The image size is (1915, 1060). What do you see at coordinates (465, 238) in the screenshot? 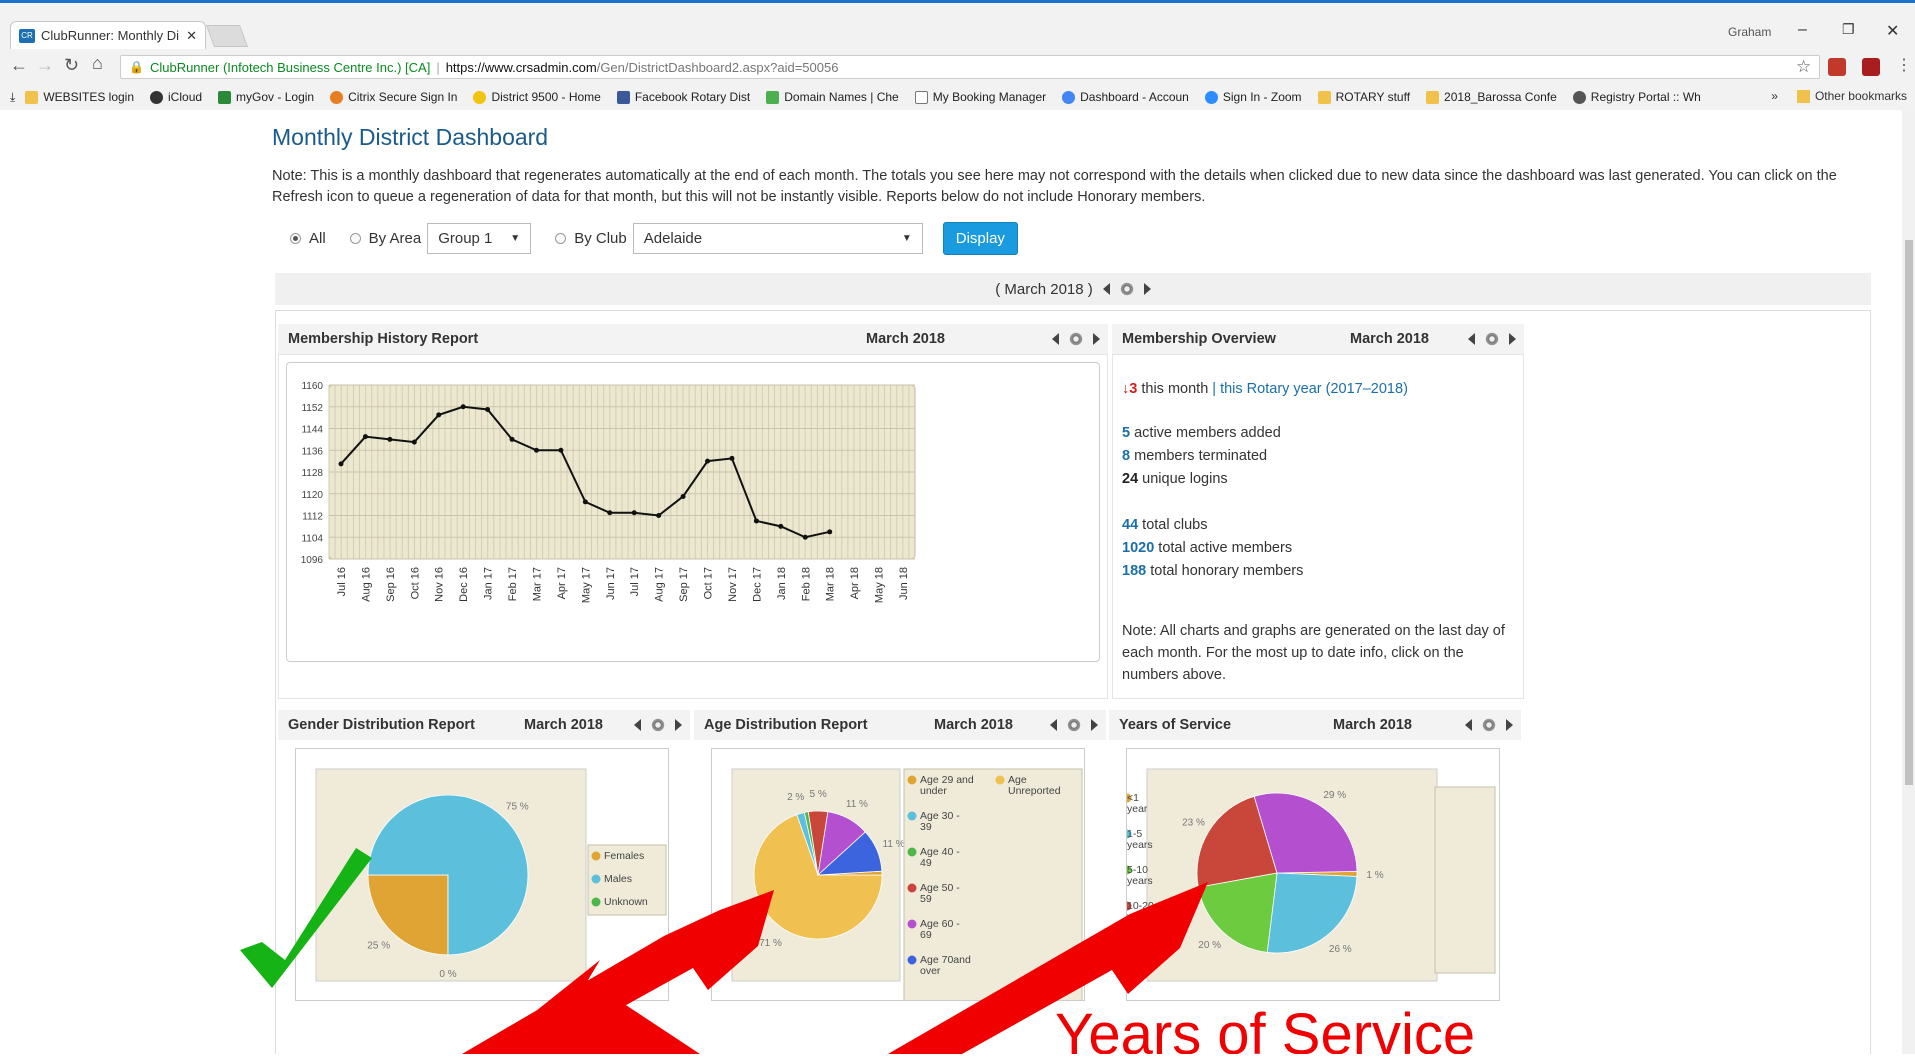
I see `area-select-value: Group 1` at bounding box center [465, 238].